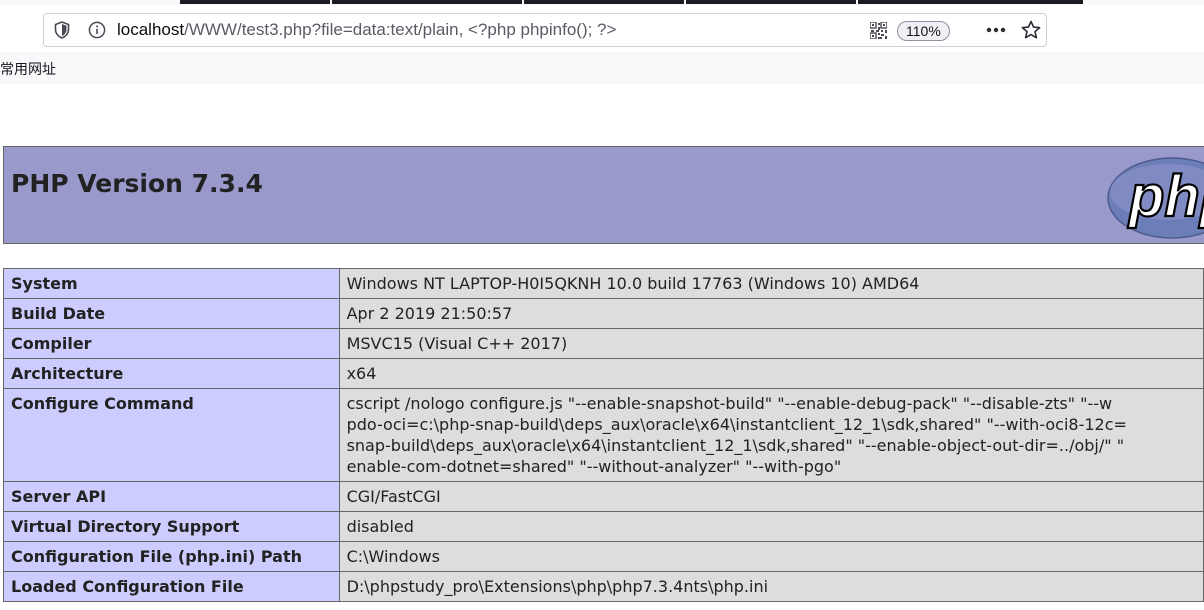  I want to click on table-row: Compiler MSVC15 (Visual C++ 2017), so click(603, 343).